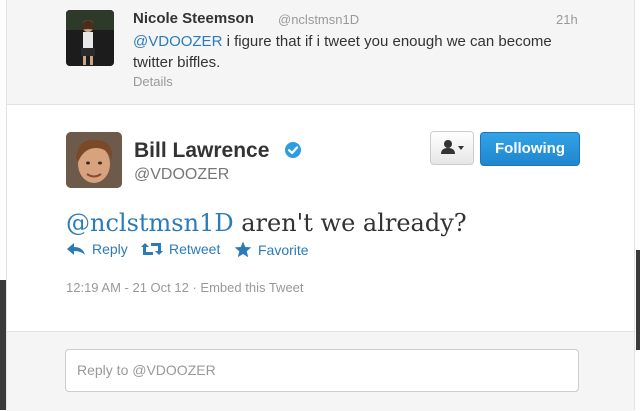 The height and width of the screenshot is (411, 640). I want to click on mention-link: @VDOOZER, so click(177, 41).